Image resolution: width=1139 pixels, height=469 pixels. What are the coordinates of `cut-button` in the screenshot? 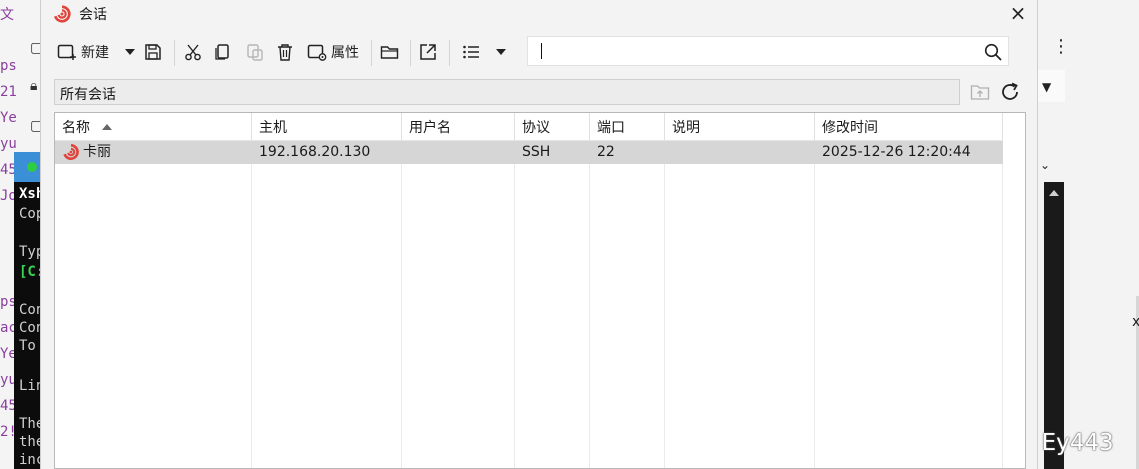 It's located at (193, 52).